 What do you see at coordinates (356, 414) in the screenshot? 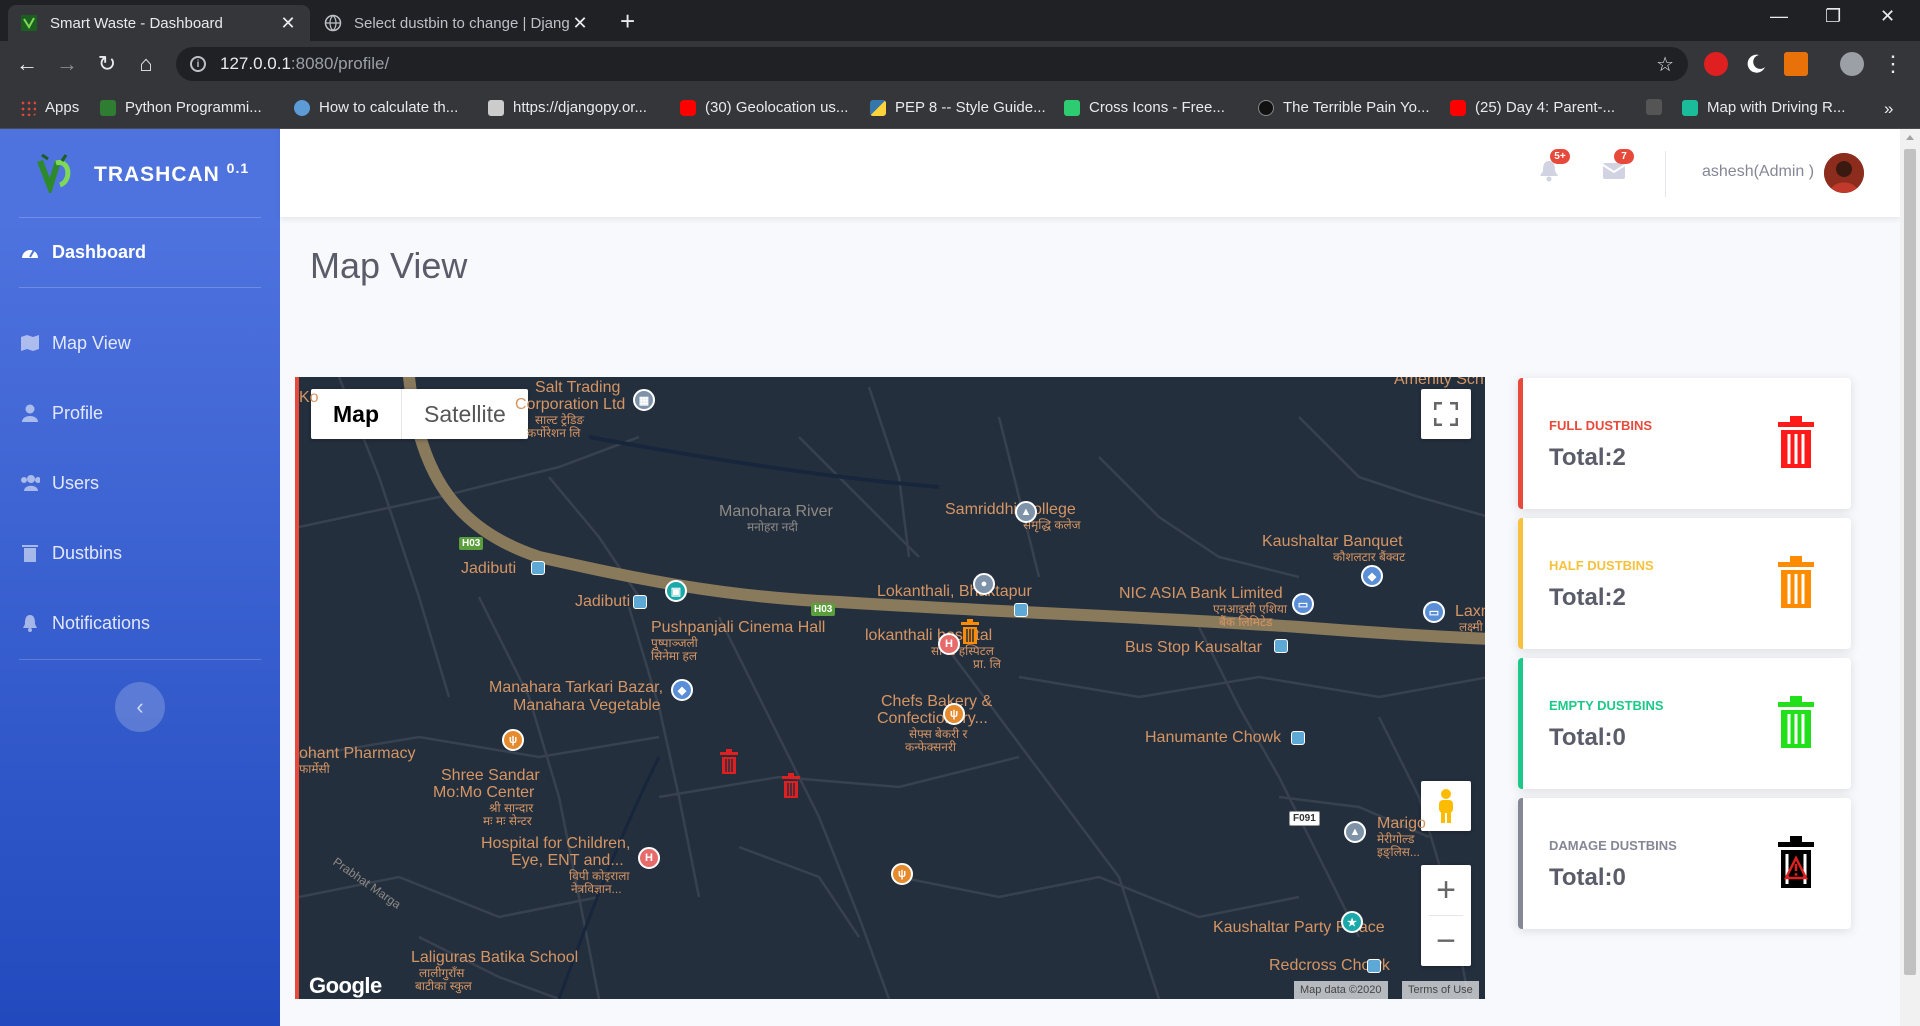
I see `map-type-map-button: Map` at bounding box center [356, 414].